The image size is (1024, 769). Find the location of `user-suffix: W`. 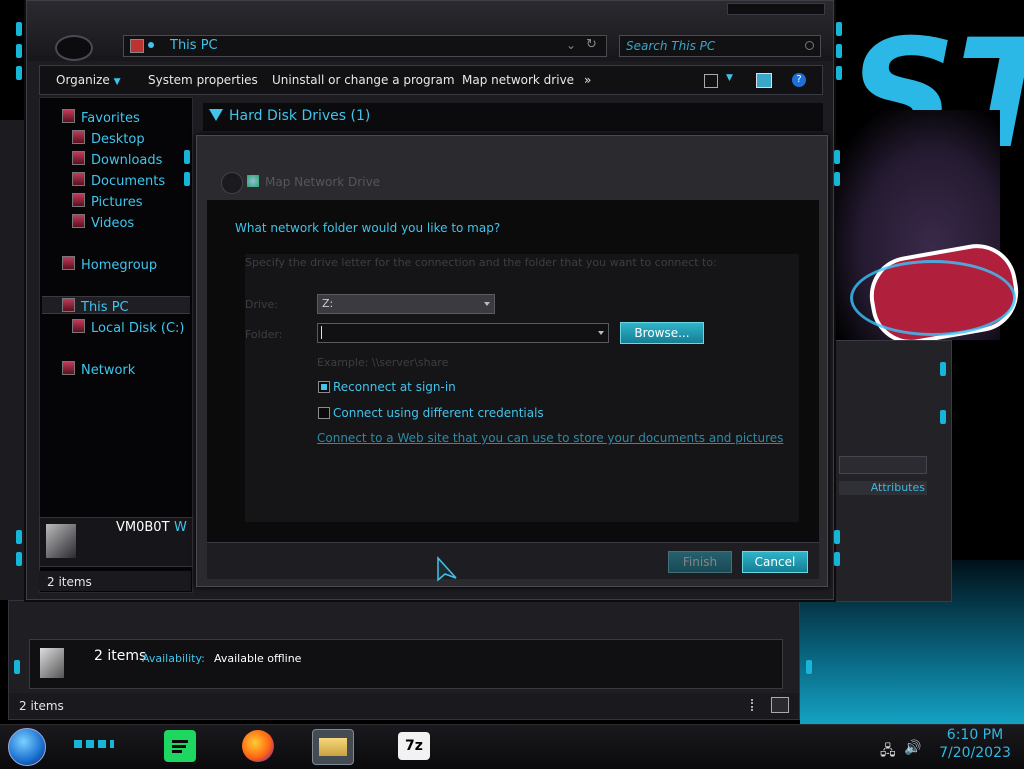

user-suffix: W is located at coordinates (180, 527).